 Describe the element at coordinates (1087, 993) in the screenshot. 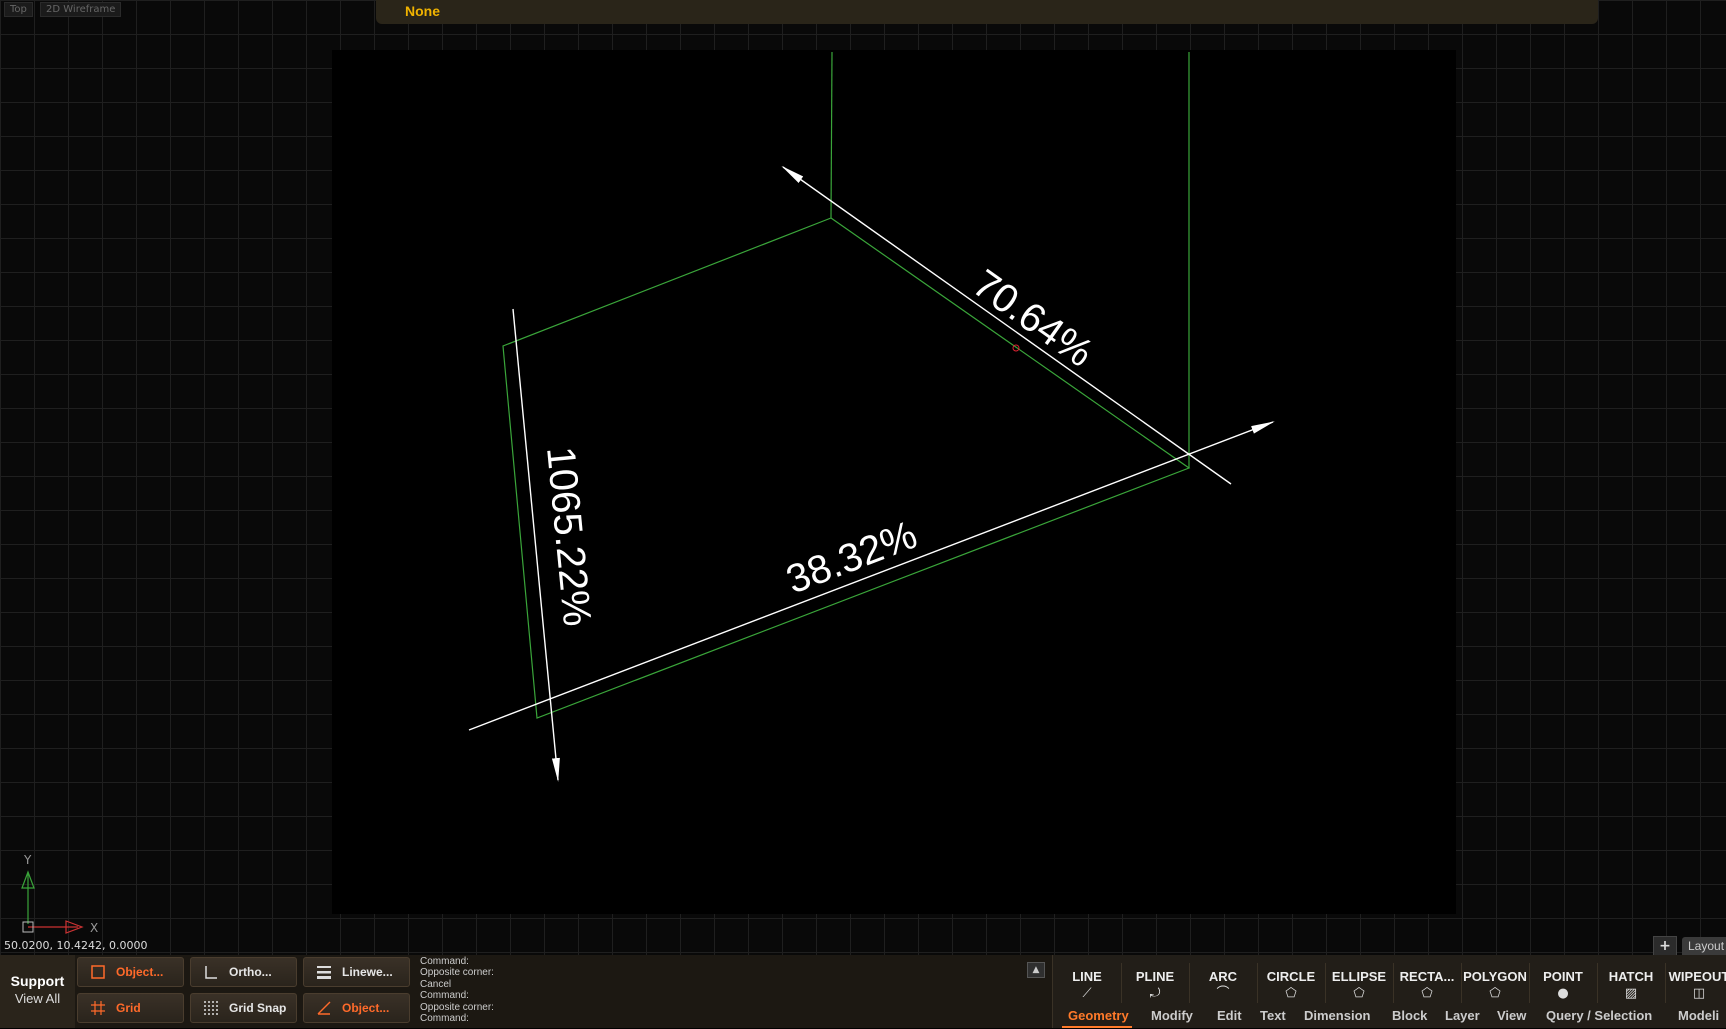

I see `line-icon: ⟋` at that location.